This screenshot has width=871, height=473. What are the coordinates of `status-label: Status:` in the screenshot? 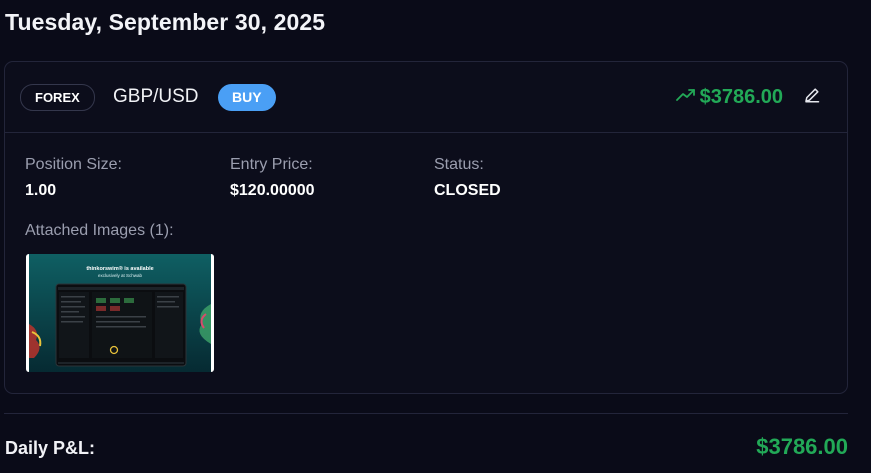 It's located at (459, 164).